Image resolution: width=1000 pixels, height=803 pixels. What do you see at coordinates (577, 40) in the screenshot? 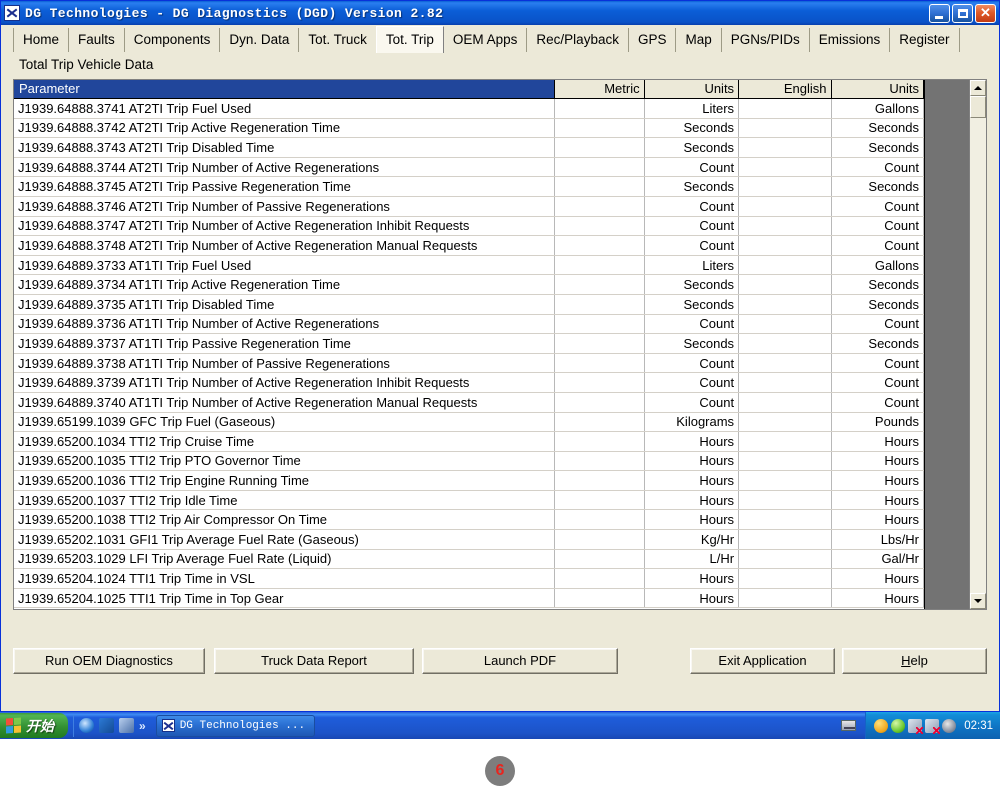
I see `tab-rec-playback: Rec/Playback` at bounding box center [577, 40].